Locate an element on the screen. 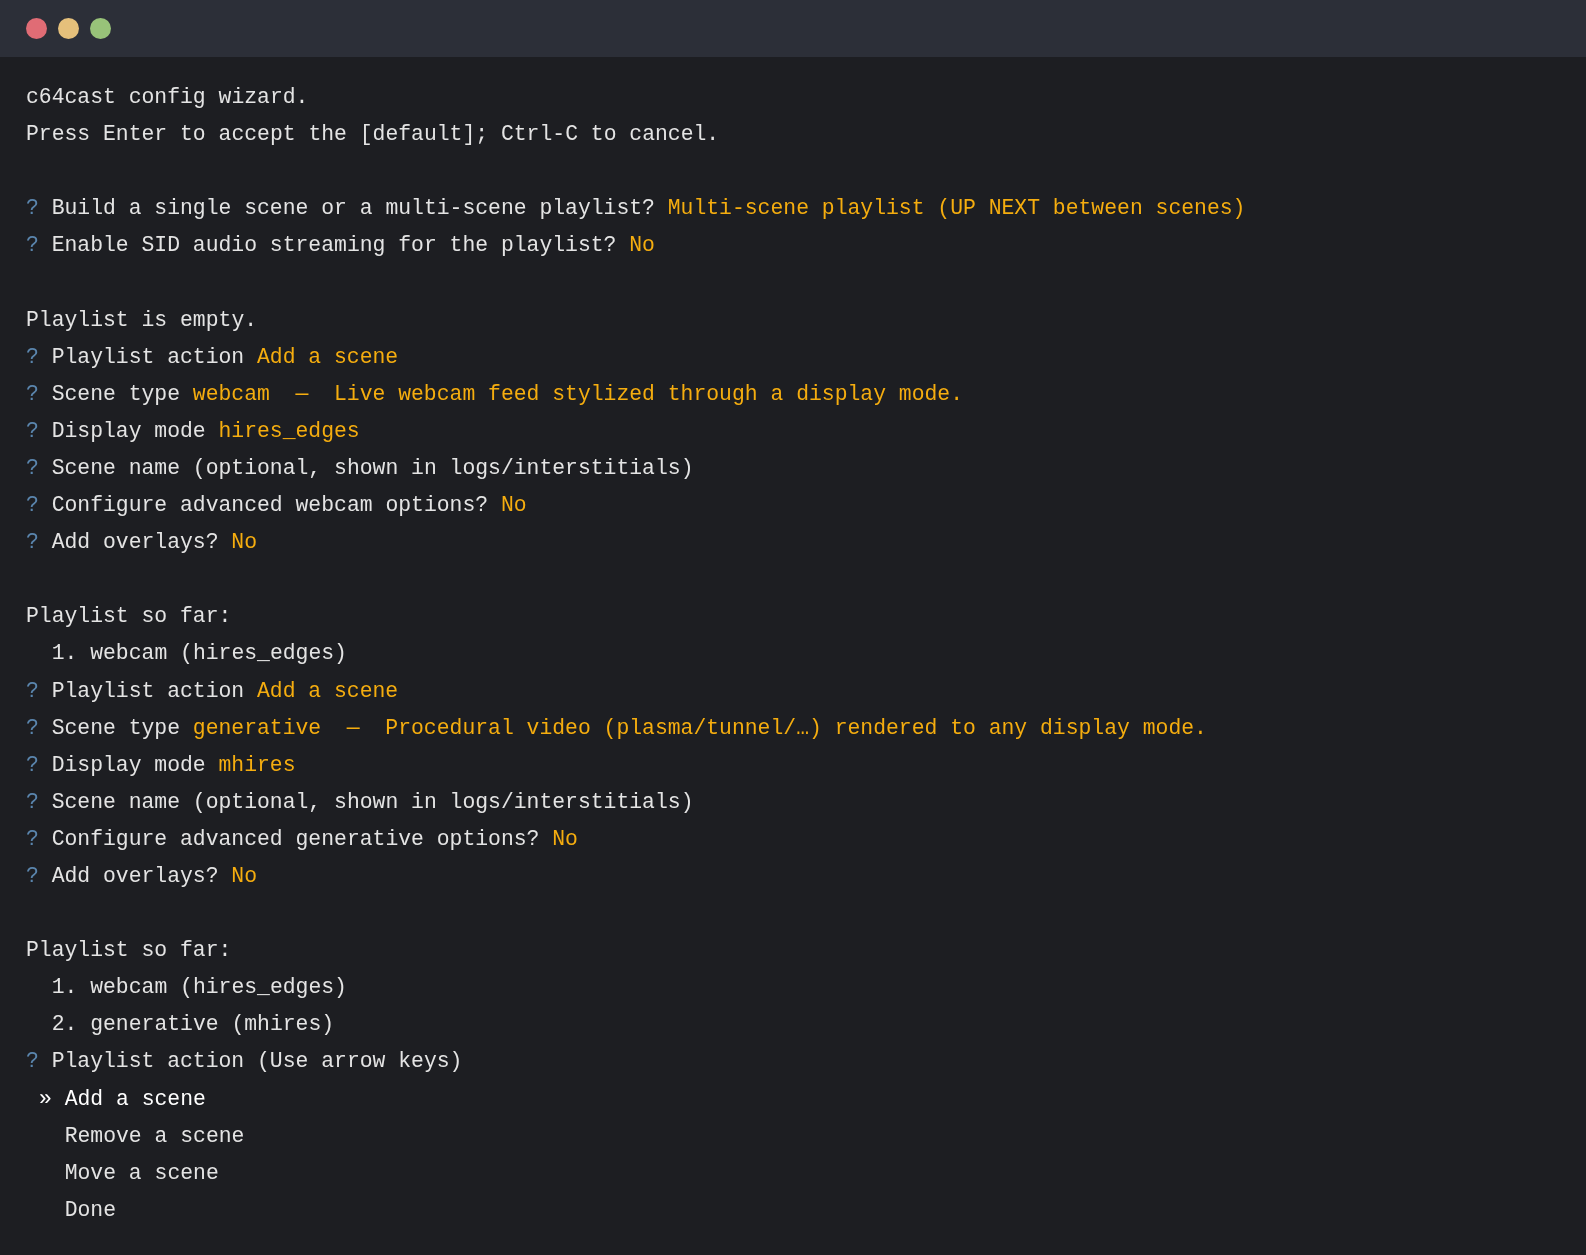 The image size is (1586, 1255). prompt-question: Playlist action (Use arrow keys) is located at coordinates (257, 1062).